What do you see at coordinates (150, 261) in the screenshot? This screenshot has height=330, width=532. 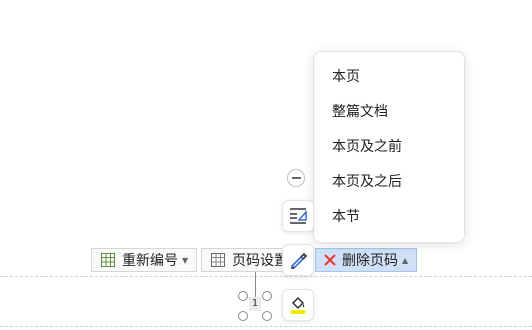 I see `renumber-label: 重新编号` at bounding box center [150, 261].